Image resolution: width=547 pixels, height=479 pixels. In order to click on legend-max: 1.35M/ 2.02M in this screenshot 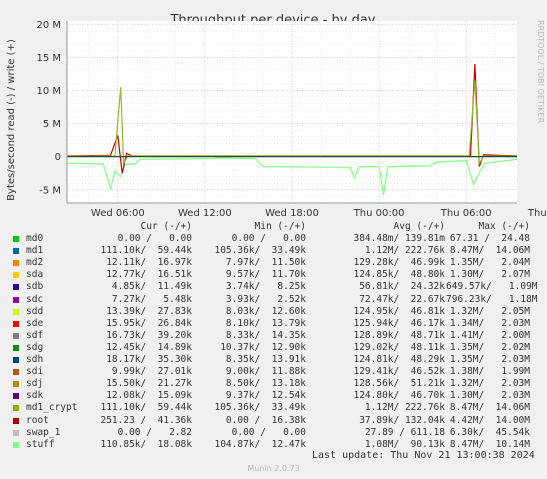, I will do `click(489, 347)`.